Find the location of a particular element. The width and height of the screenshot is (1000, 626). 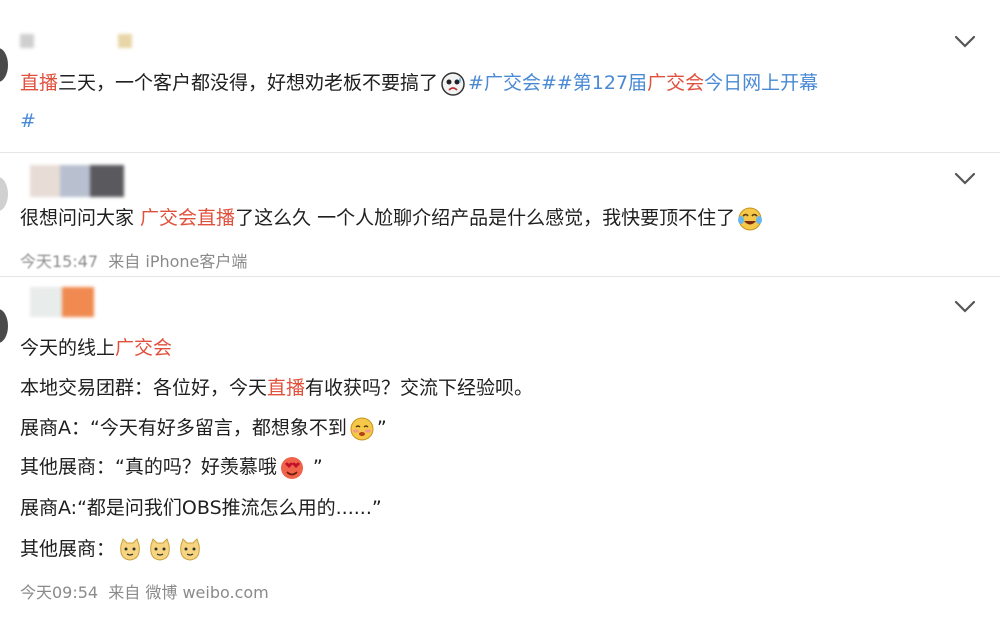

keyword-link: 广交会直播 is located at coordinates (187, 218).